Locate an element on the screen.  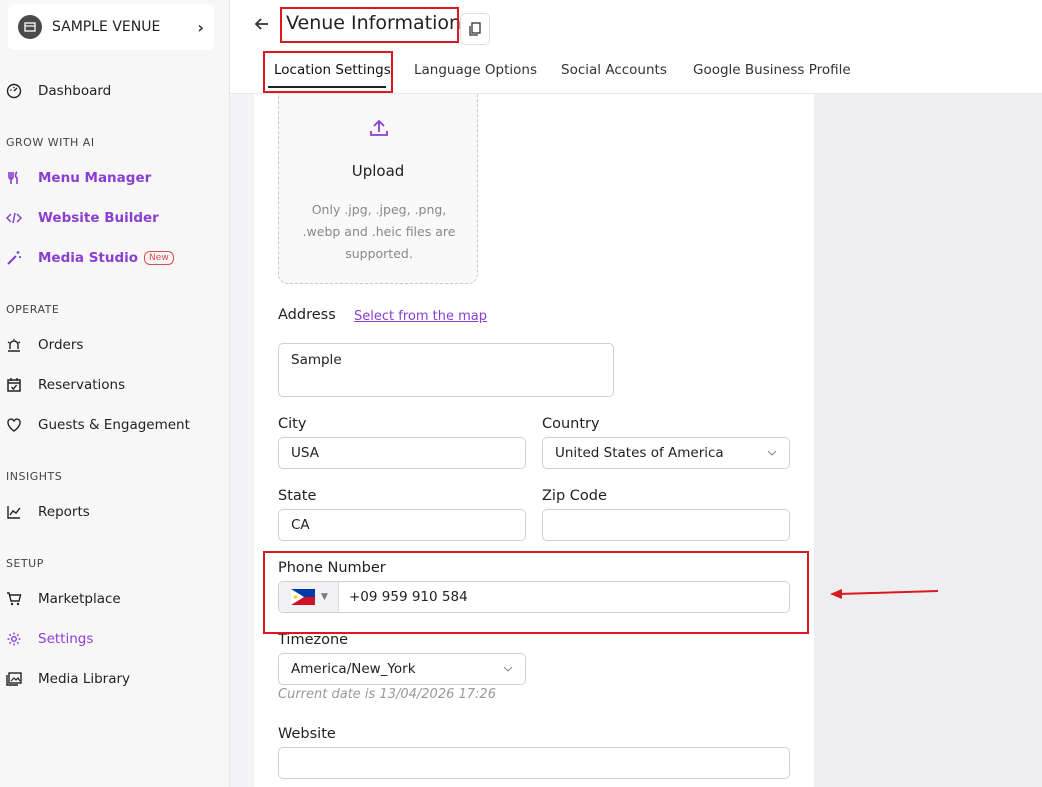
sidebar-item-orders: Orders is located at coordinates (44, 345).